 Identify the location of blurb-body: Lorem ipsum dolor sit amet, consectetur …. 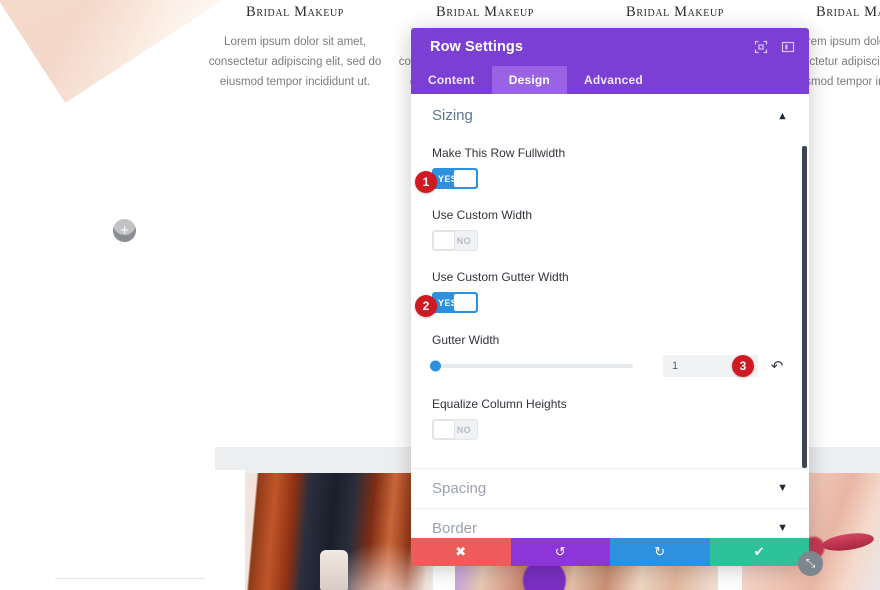
(295, 62).